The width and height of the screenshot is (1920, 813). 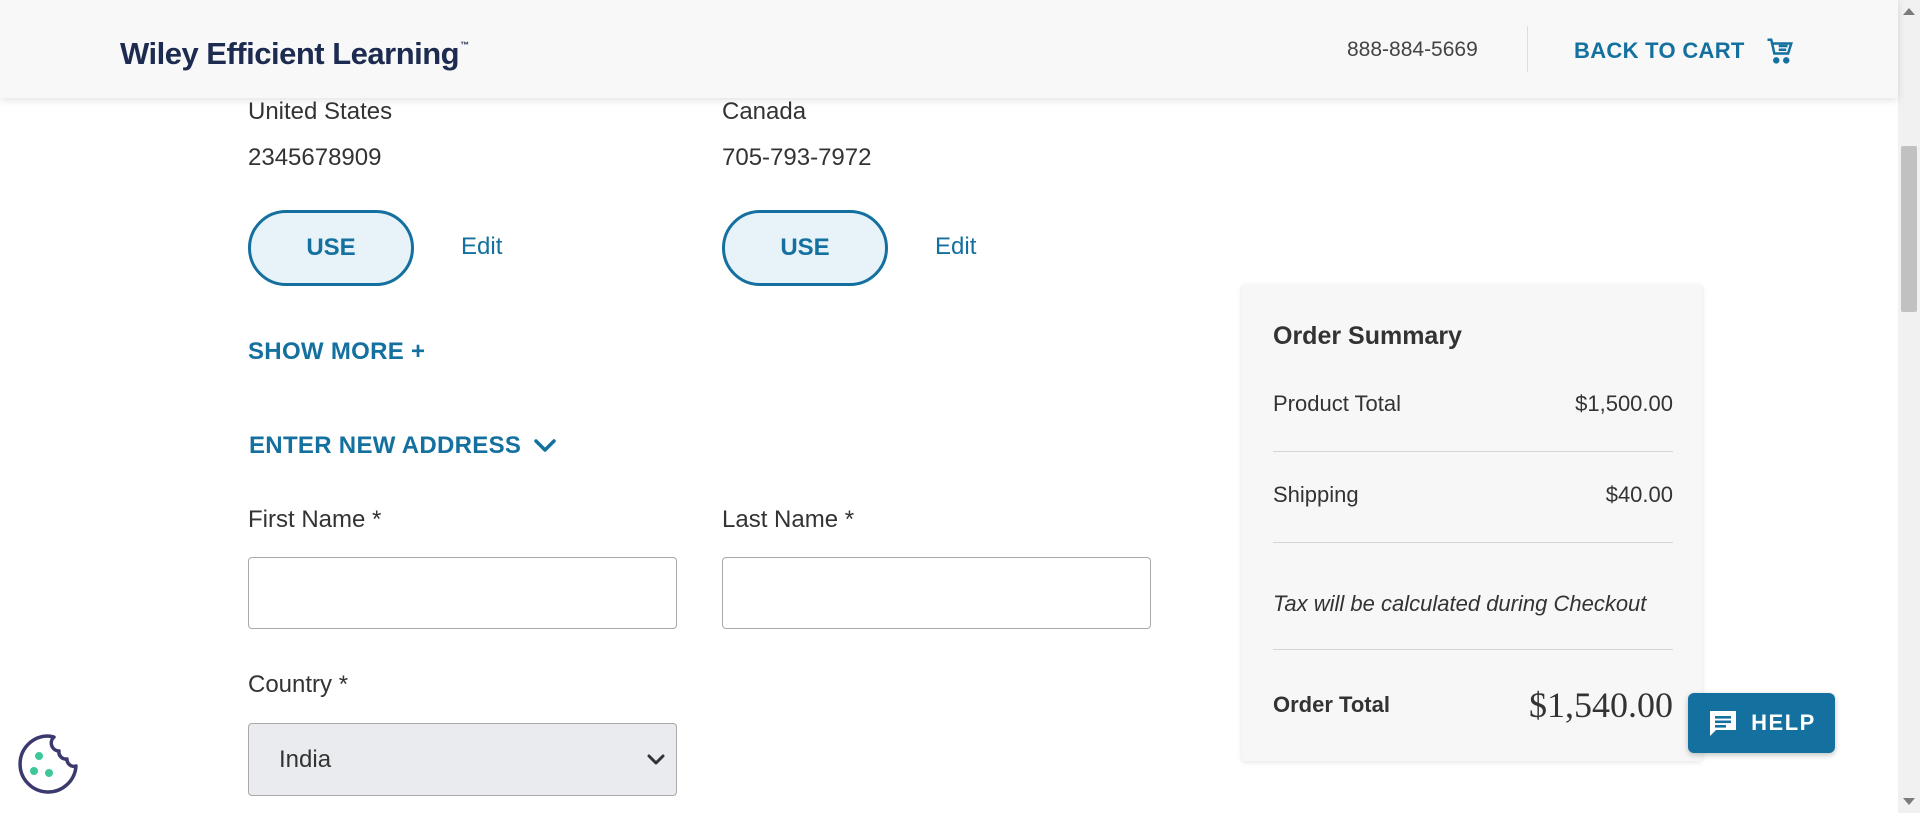 What do you see at coordinates (764, 111) in the screenshot?
I see `address-2-country: Canada` at bounding box center [764, 111].